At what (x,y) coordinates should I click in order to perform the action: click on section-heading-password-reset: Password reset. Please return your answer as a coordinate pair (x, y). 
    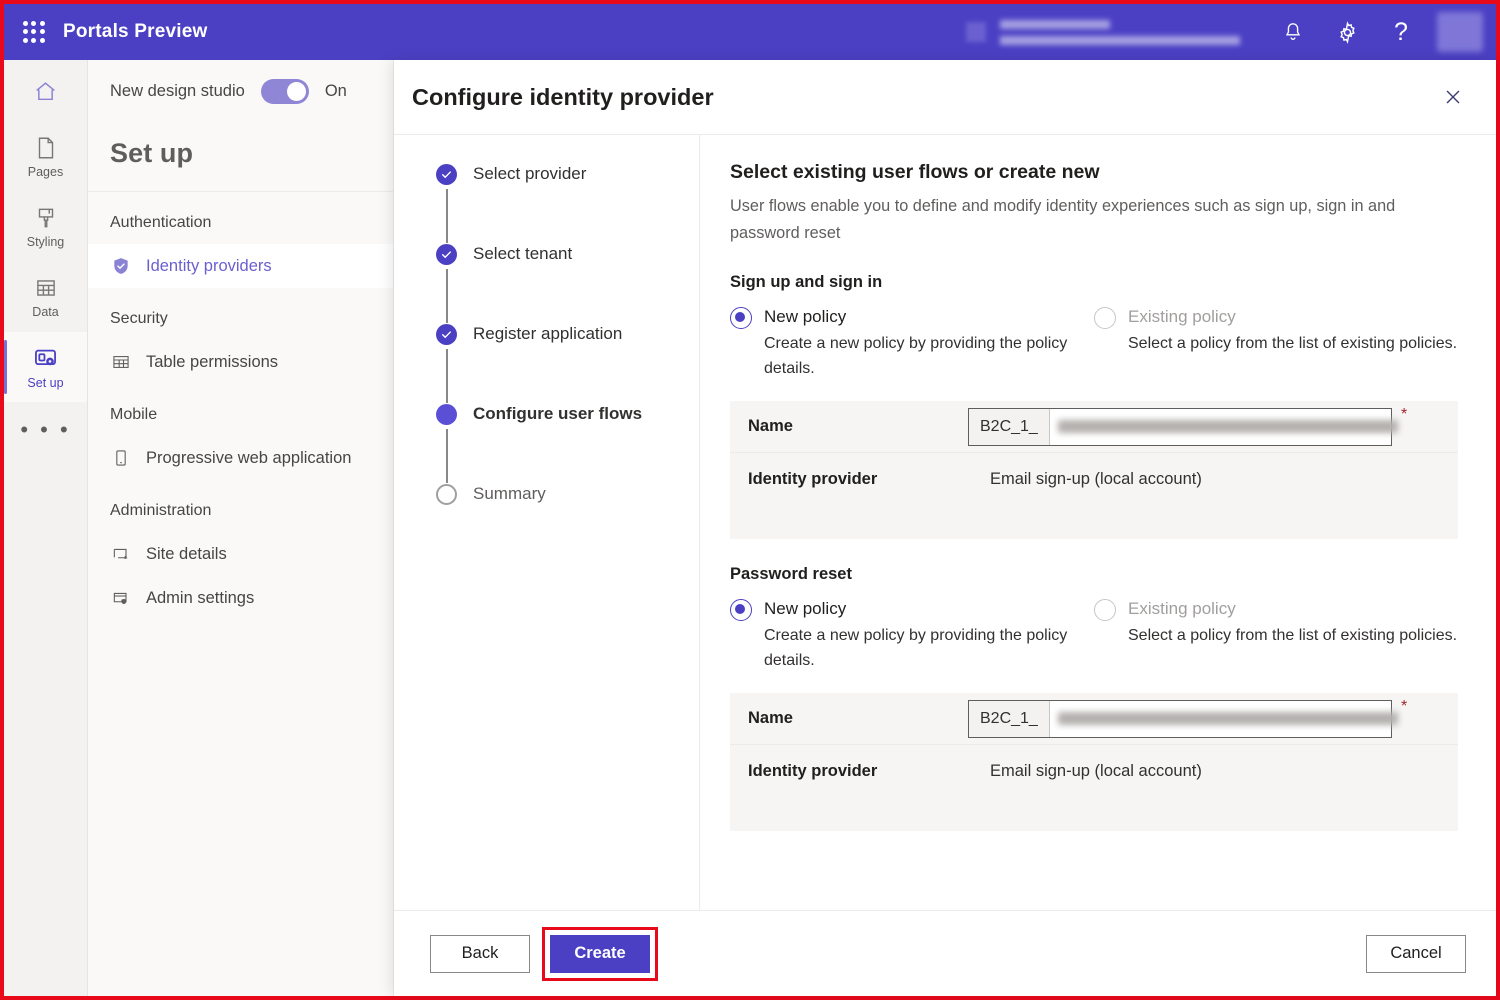
    Looking at the image, I should click on (791, 574).